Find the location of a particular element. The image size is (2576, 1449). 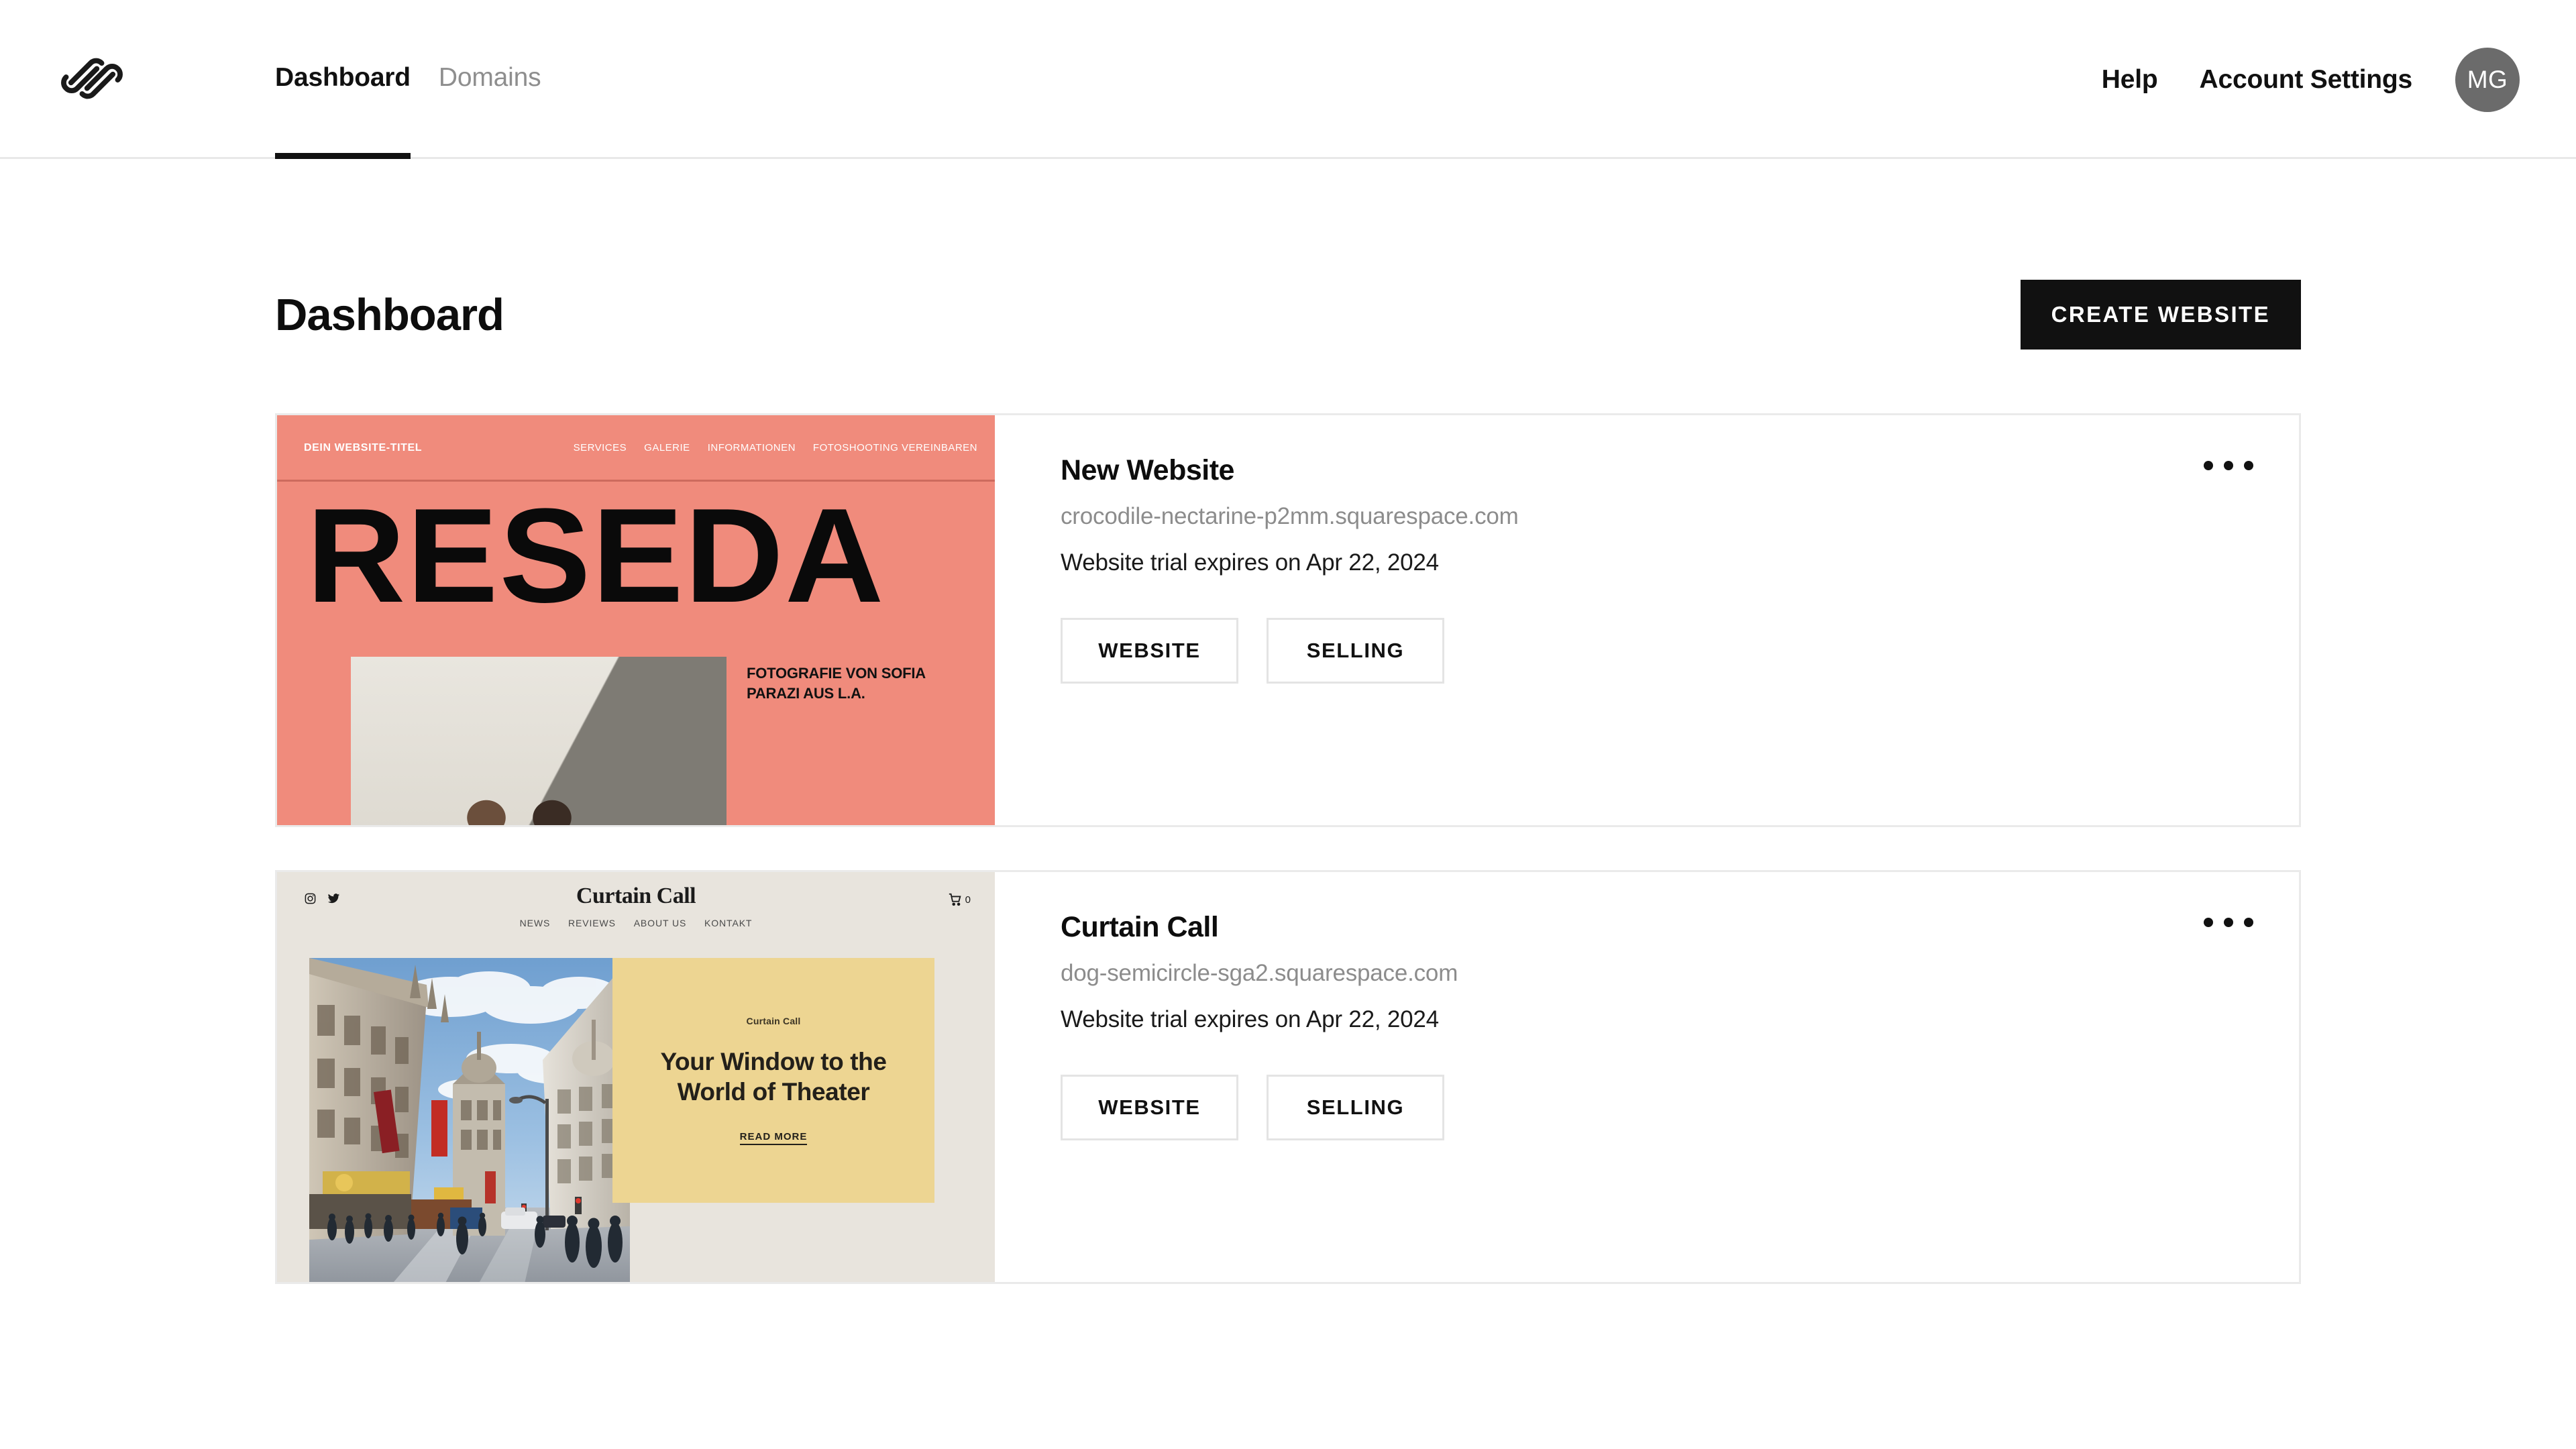

preview-nav-item: FOTOSHOOTING VEREINBAREN is located at coordinates (894, 447).